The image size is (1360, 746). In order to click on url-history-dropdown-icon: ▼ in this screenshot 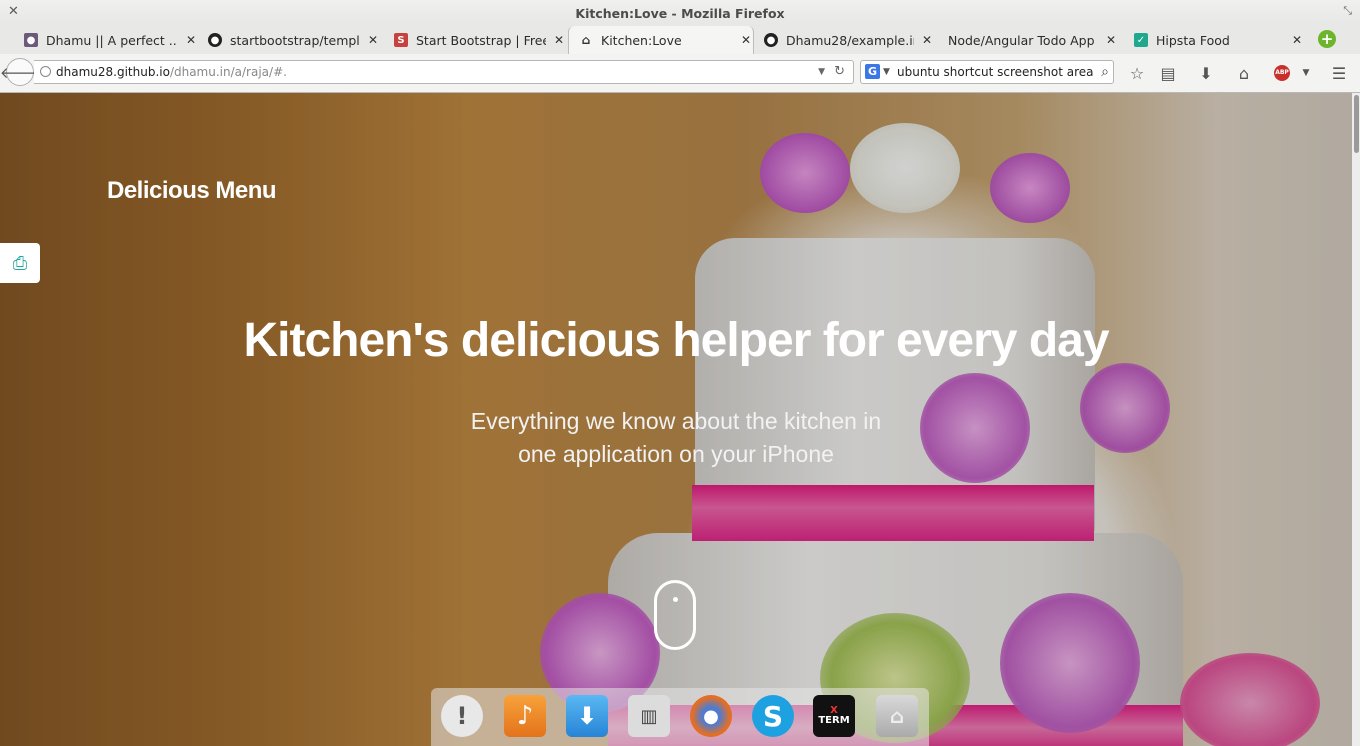, I will do `click(821, 72)`.